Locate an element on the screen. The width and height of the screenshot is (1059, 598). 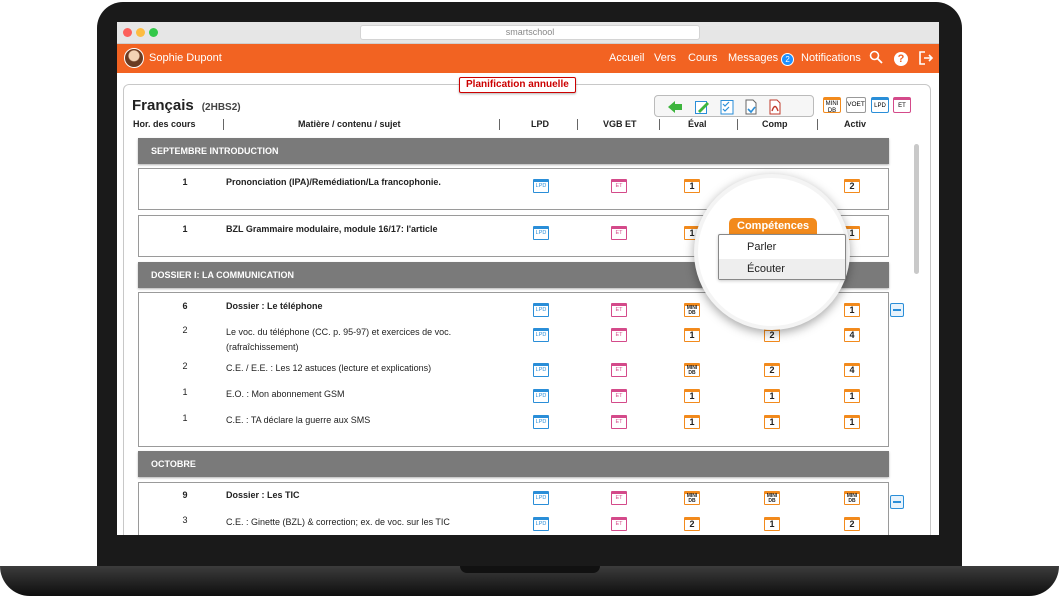
row-subject: C.E. : TA déclare la guerre aux SMS is located at coordinates (298, 420).